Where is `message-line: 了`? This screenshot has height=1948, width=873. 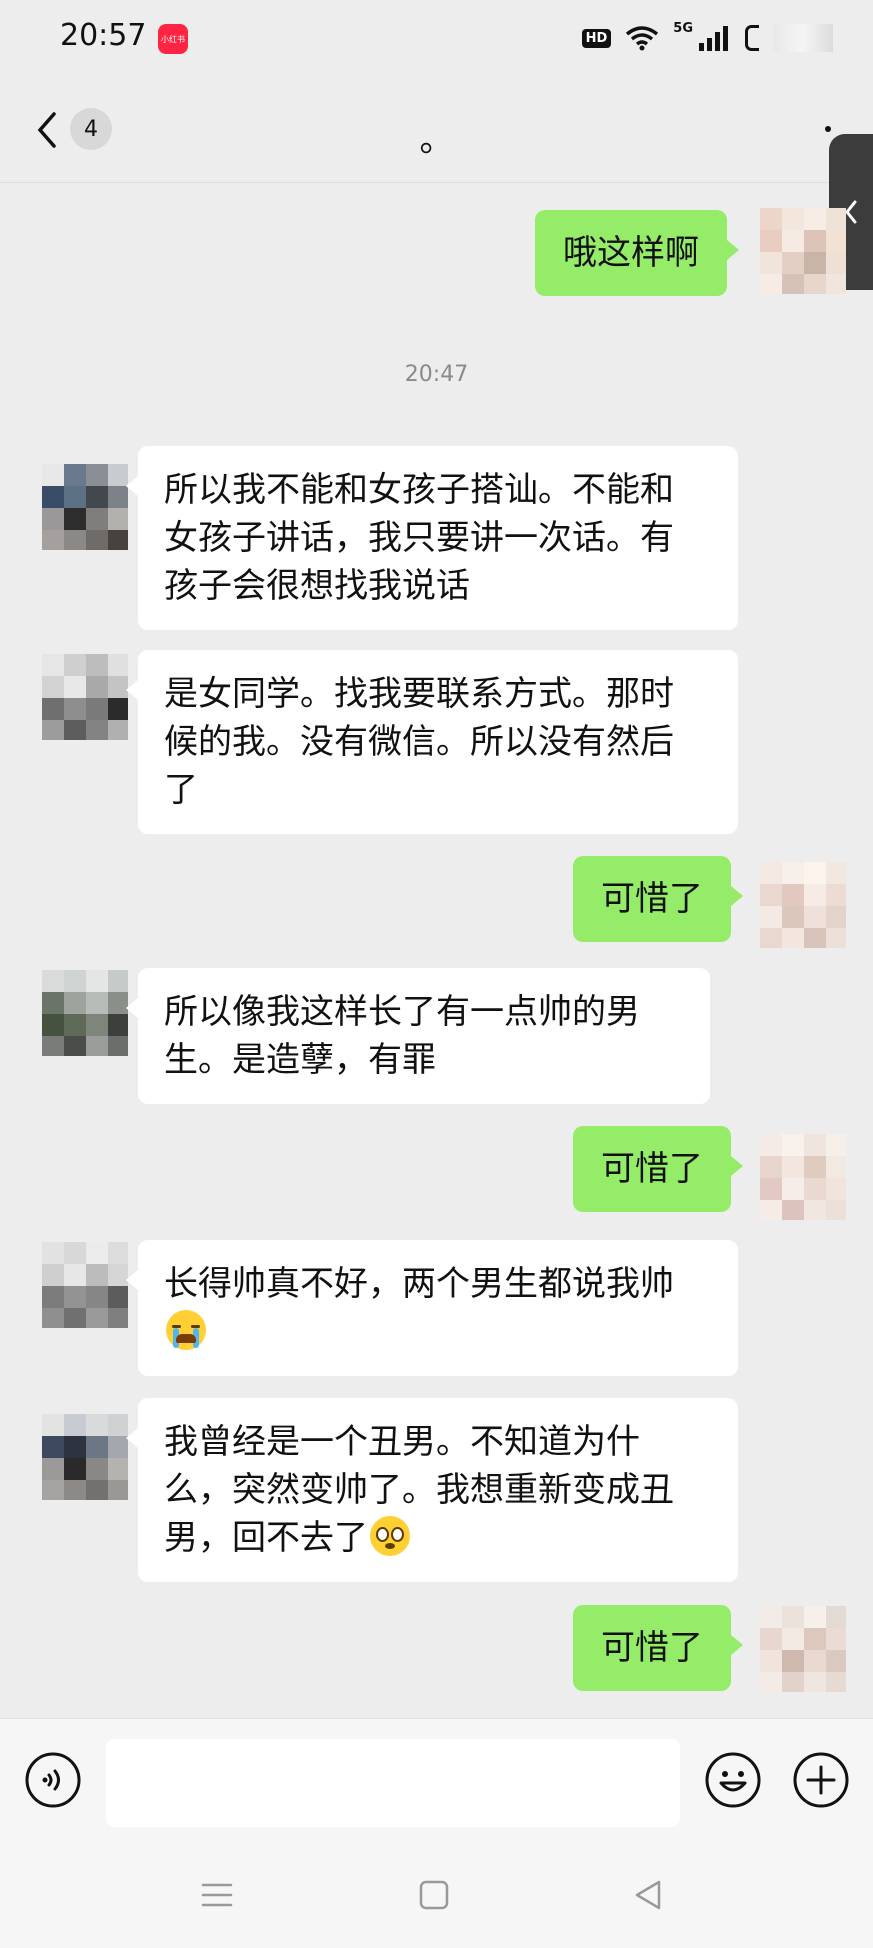 message-line: 了 is located at coordinates (181, 790).